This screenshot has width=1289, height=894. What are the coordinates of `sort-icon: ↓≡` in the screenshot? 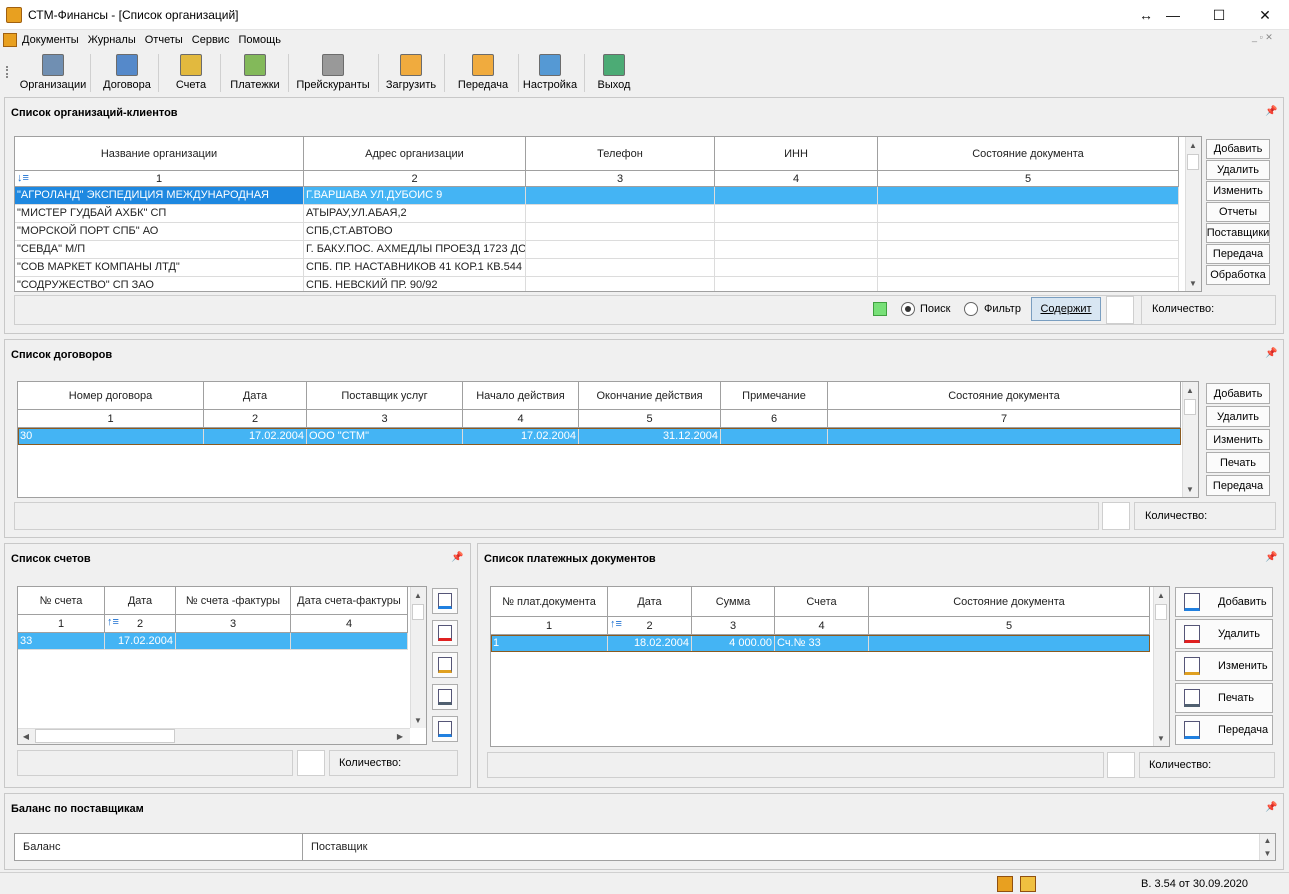 It's located at (23, 178).